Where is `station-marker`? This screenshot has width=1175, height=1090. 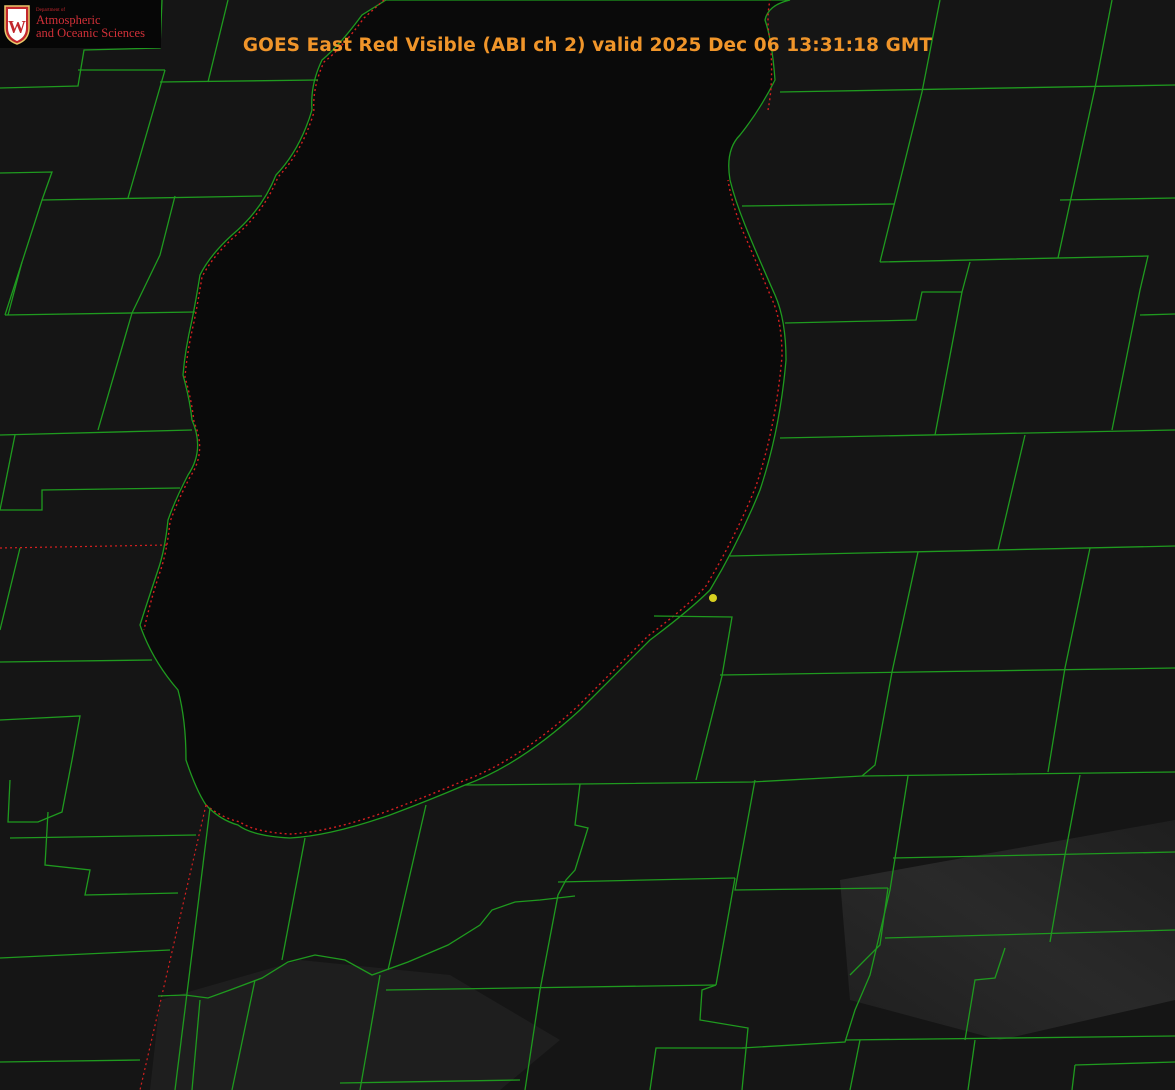 station-marker is located at coordinates (713, 598).